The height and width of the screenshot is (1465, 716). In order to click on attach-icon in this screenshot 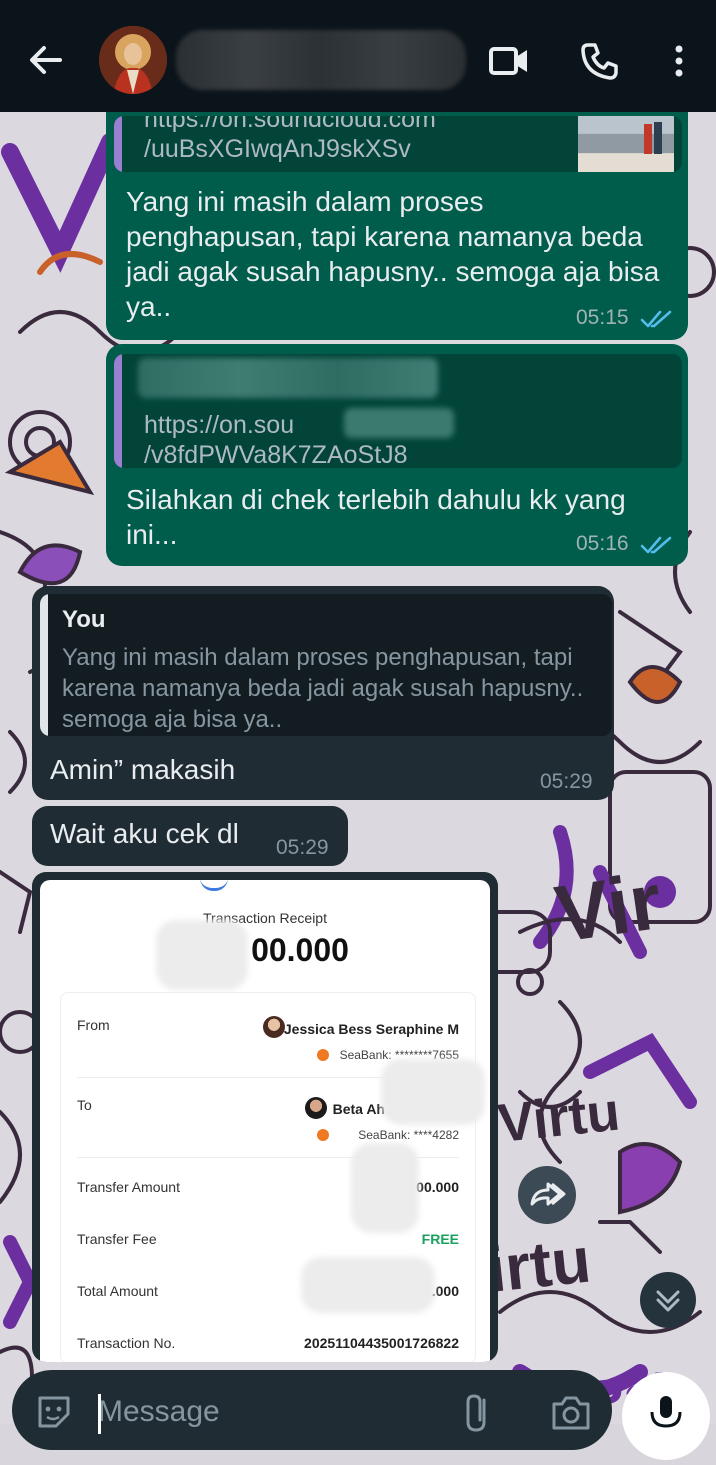, I will do `click(478, 1412)`.